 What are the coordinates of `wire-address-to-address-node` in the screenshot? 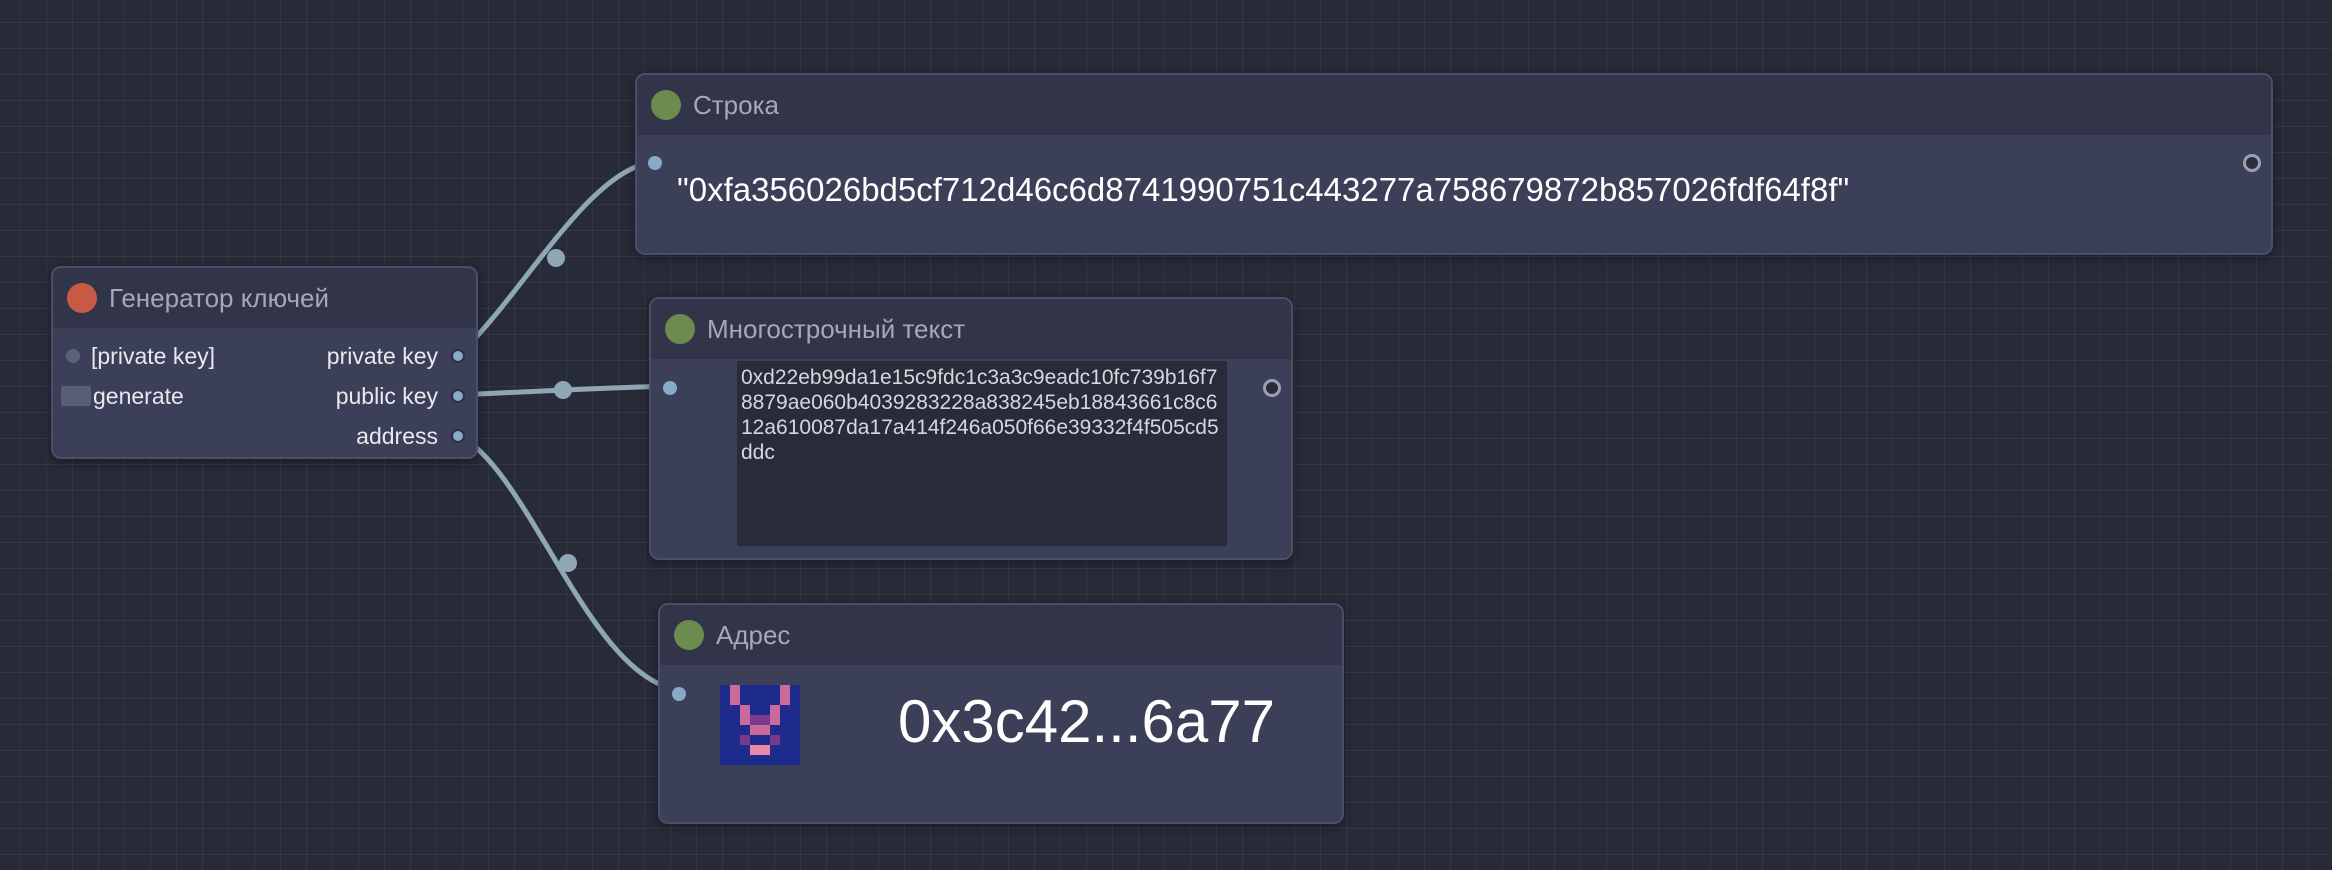 It's located at (568, 562).